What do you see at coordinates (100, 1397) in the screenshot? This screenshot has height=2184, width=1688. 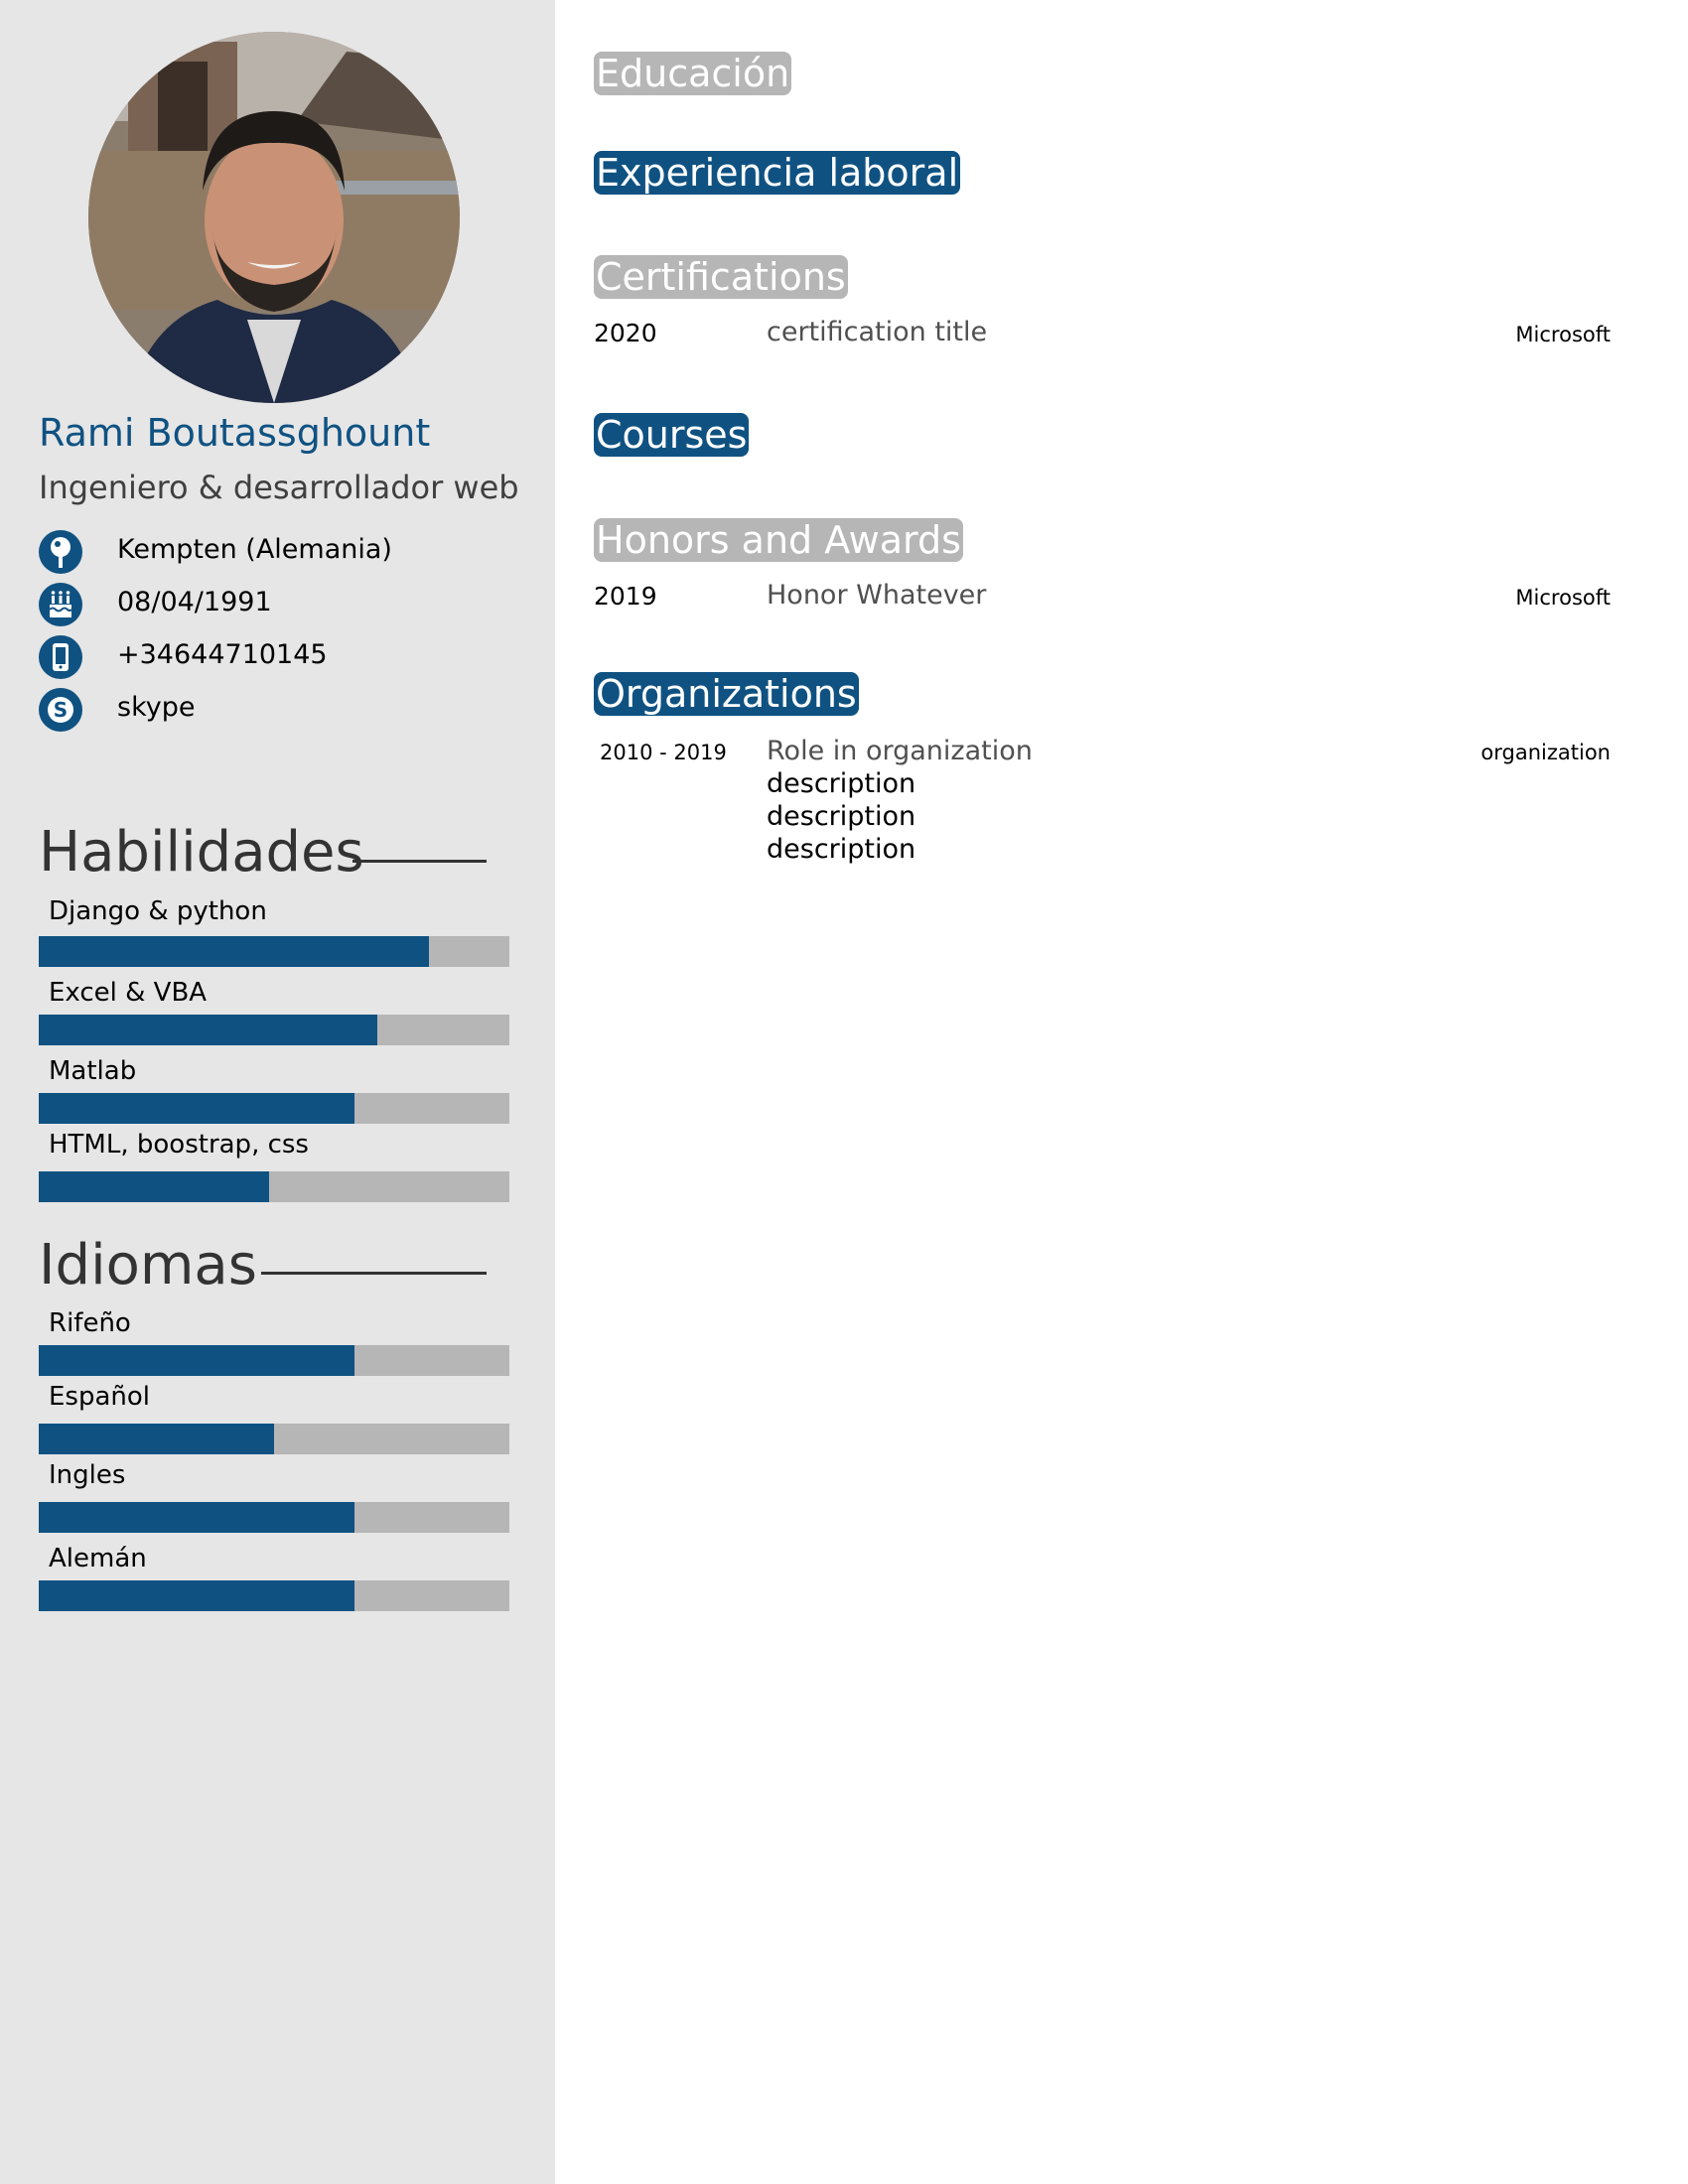 I see `language-label: Español` at bounding box center [100, 1397].